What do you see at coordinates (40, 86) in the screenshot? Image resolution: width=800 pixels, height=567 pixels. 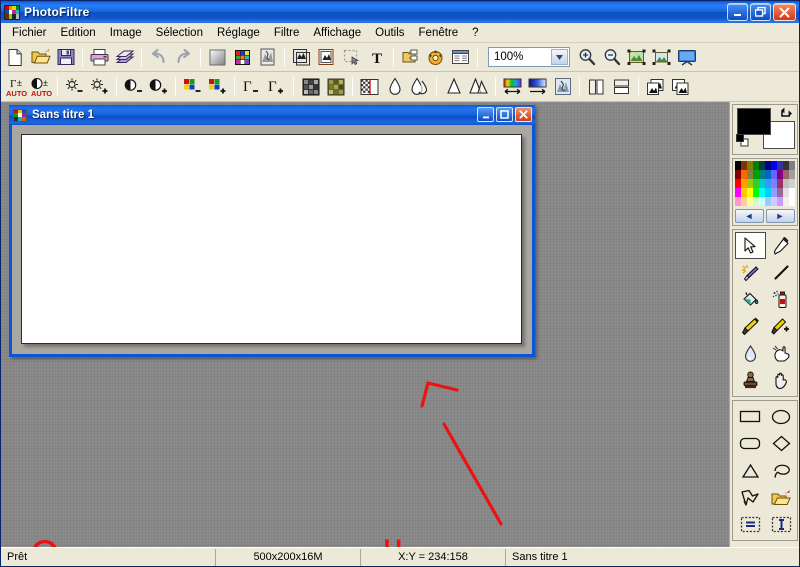 I see `auto-contrast-button: ± AUTO` at bounding box center [40, 86].